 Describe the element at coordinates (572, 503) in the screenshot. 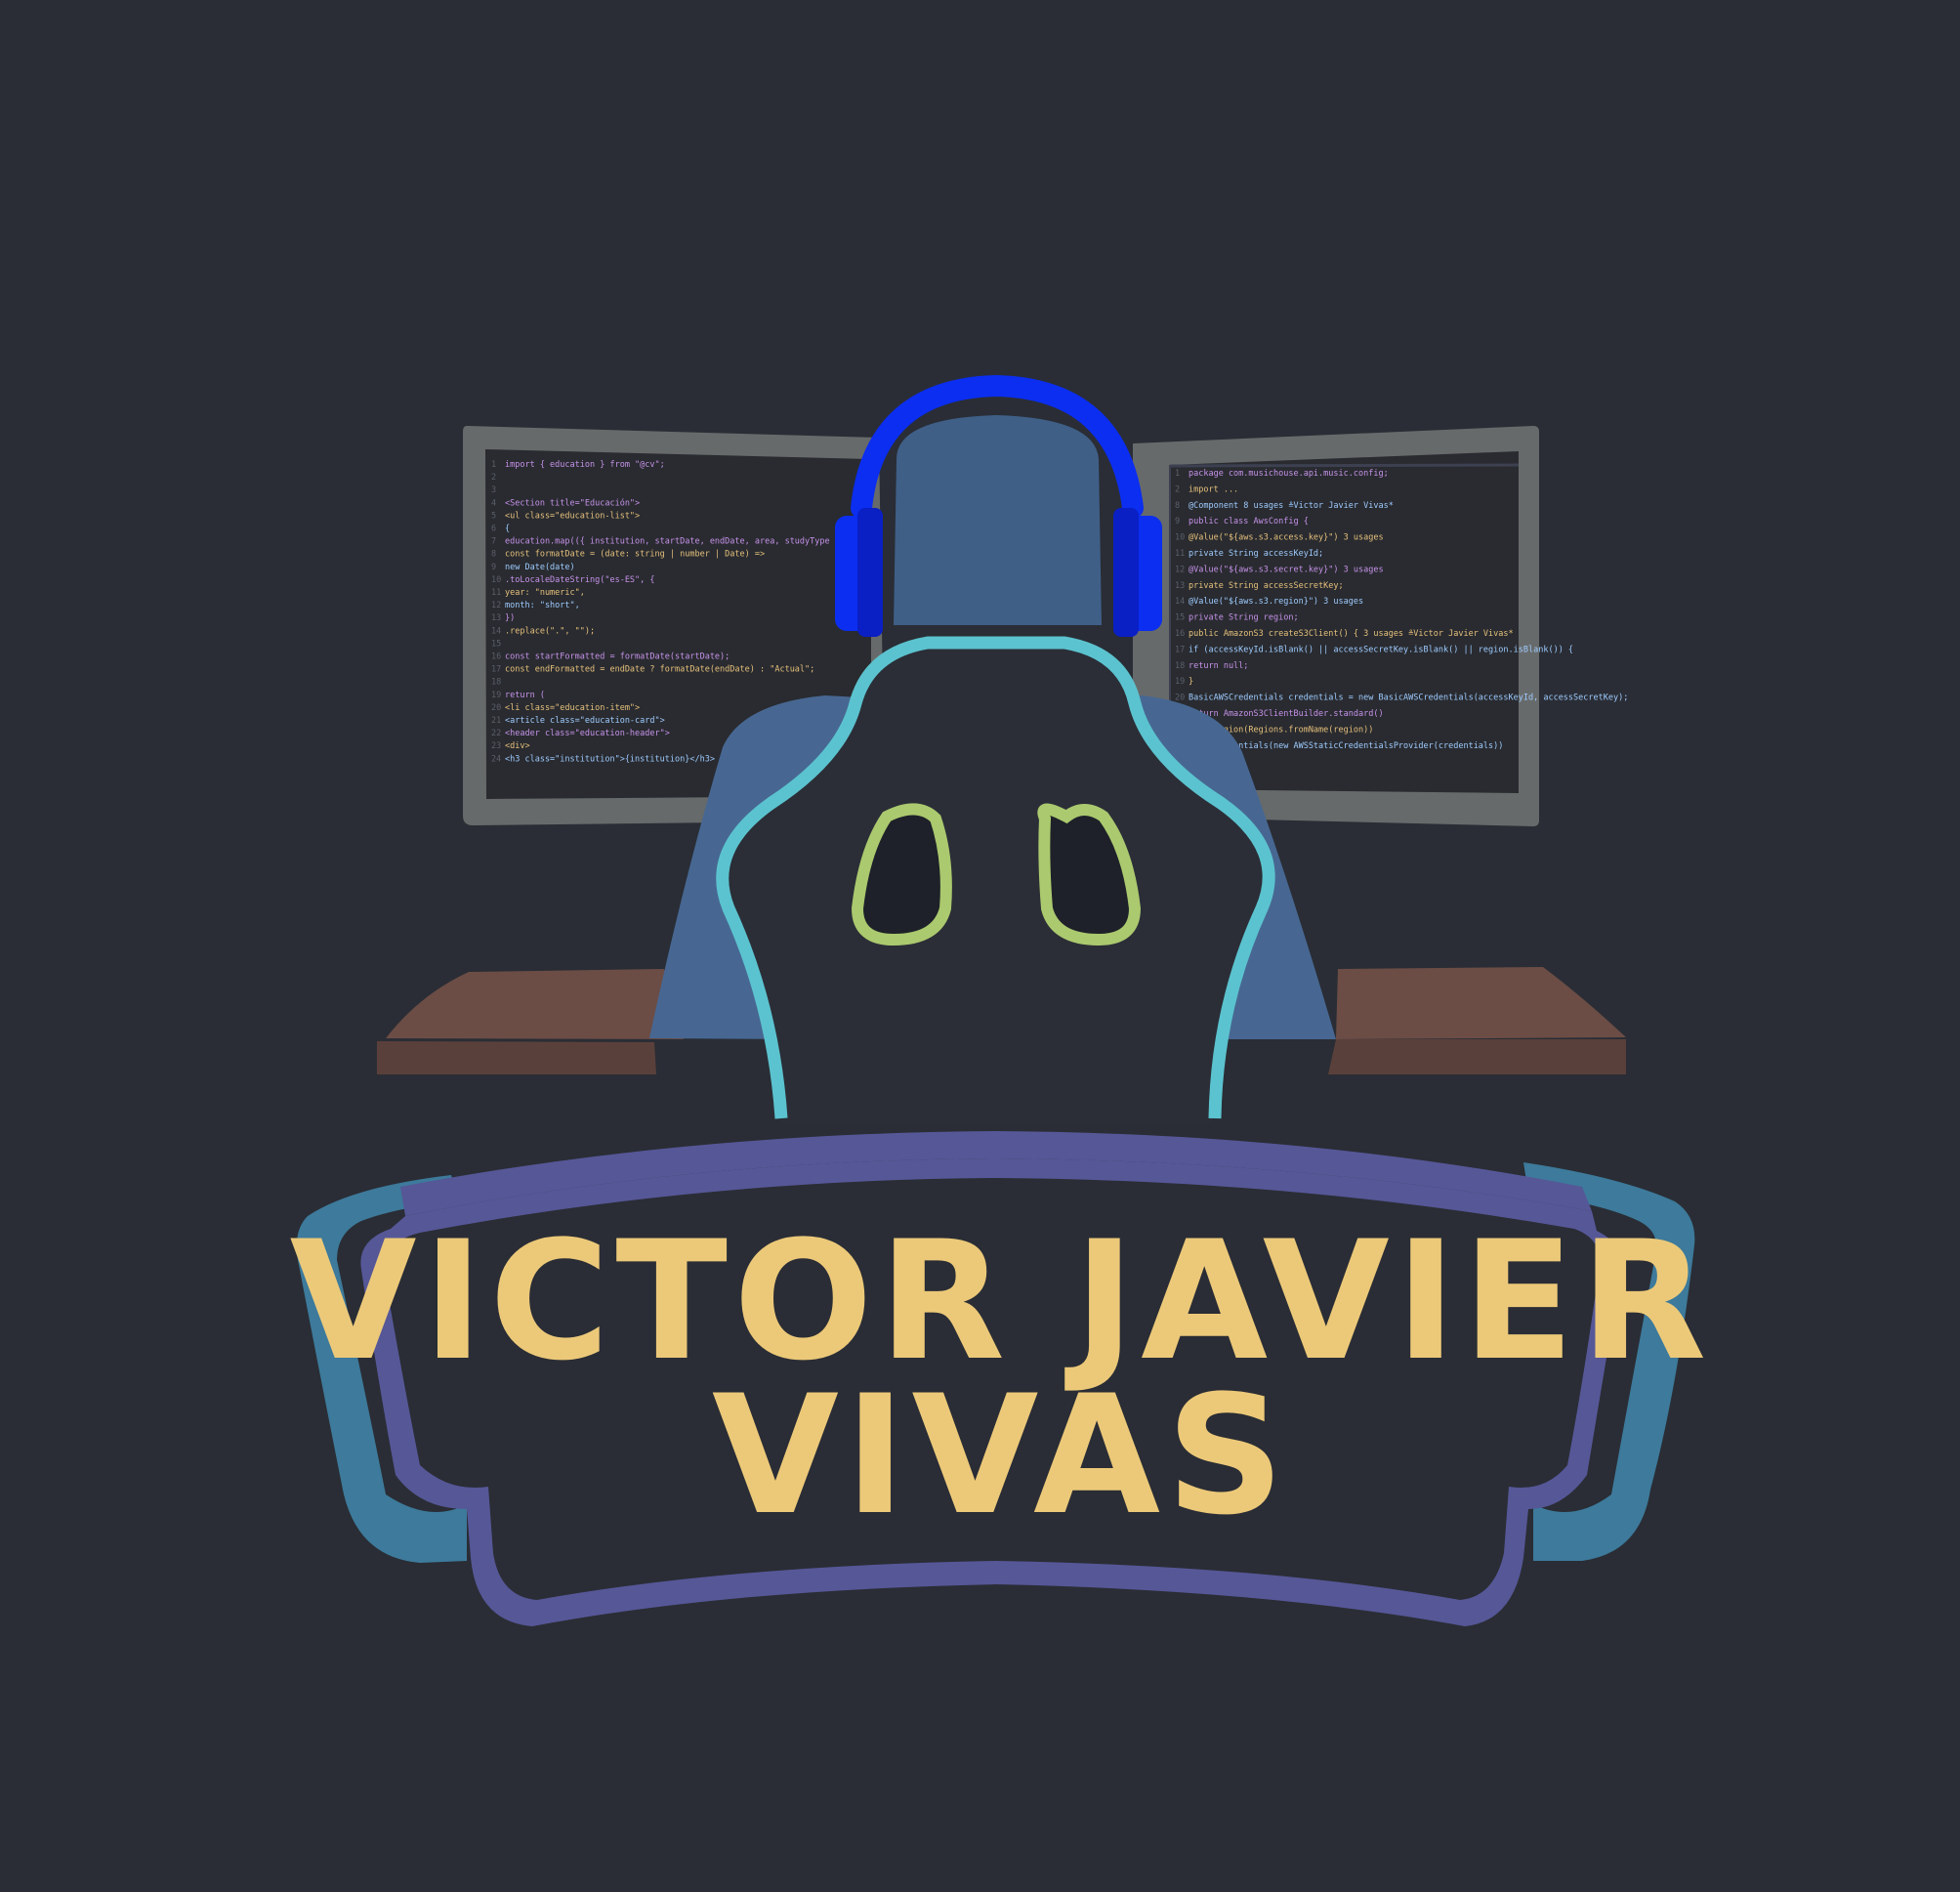

I see `code-line: <Section title="Educación">` at that location.